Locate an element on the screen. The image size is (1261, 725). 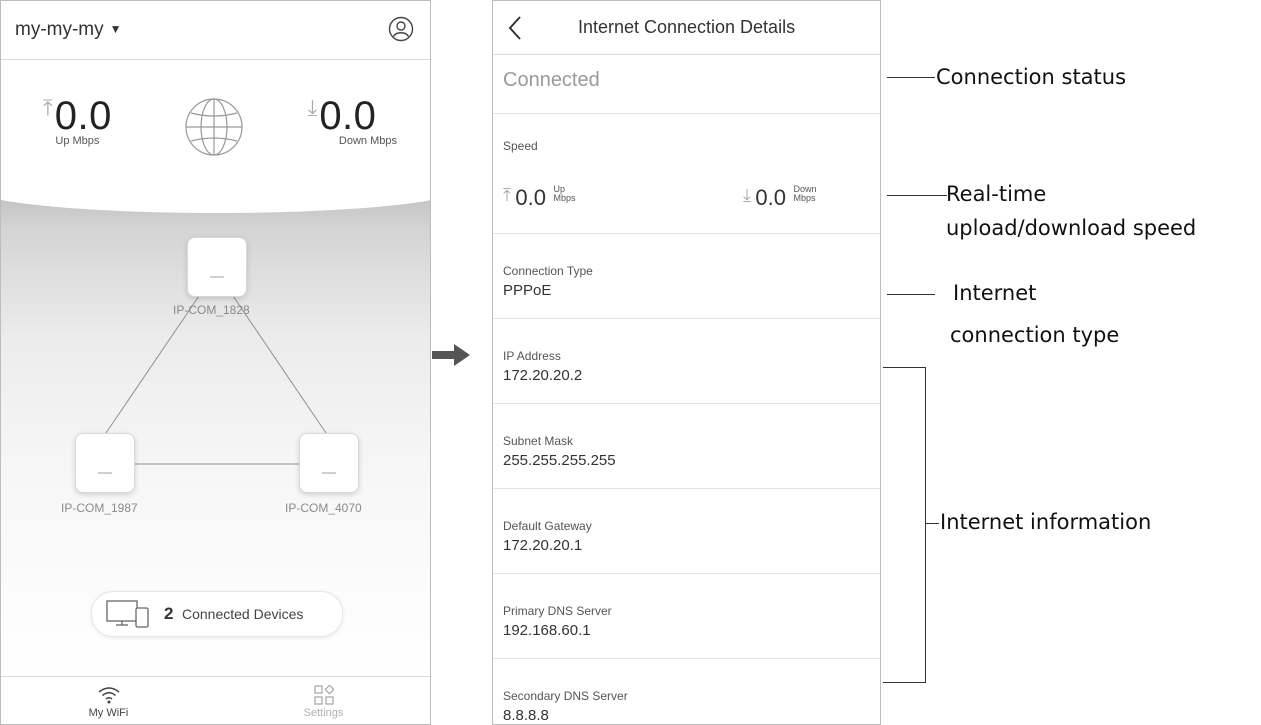
ip-address-row: IP Address 172.20.20.2 is located at coordinates (686, 361).